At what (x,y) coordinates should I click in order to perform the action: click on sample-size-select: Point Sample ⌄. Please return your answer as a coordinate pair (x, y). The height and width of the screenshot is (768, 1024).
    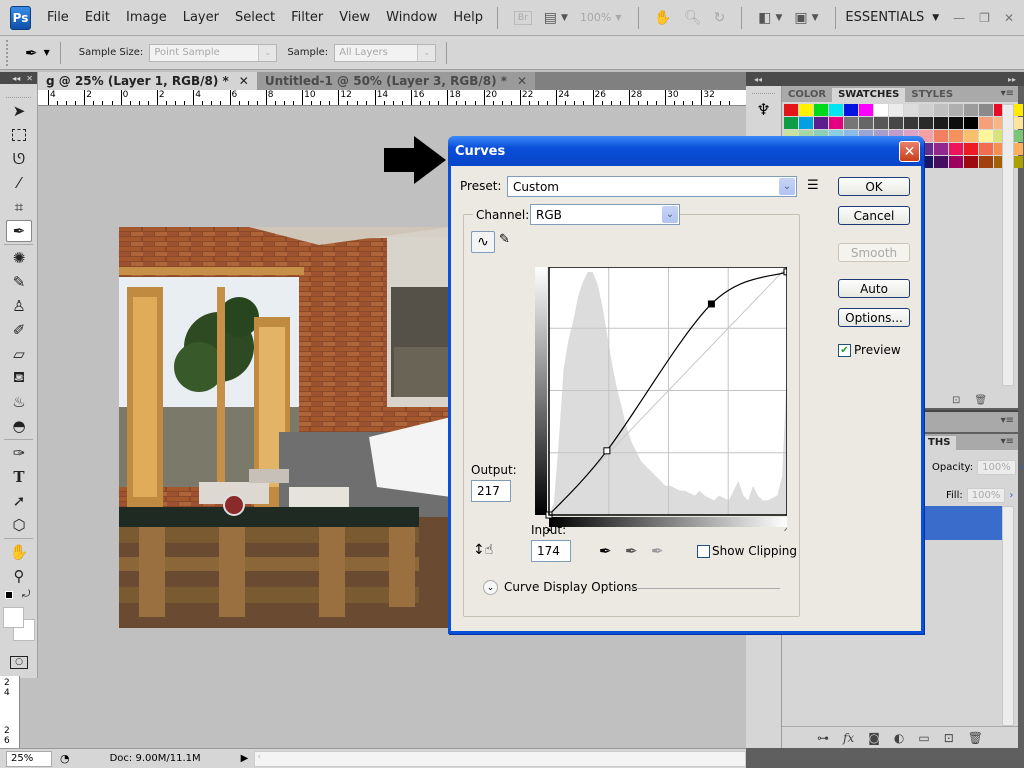
    Looking at the image, I should click on (213, 52).